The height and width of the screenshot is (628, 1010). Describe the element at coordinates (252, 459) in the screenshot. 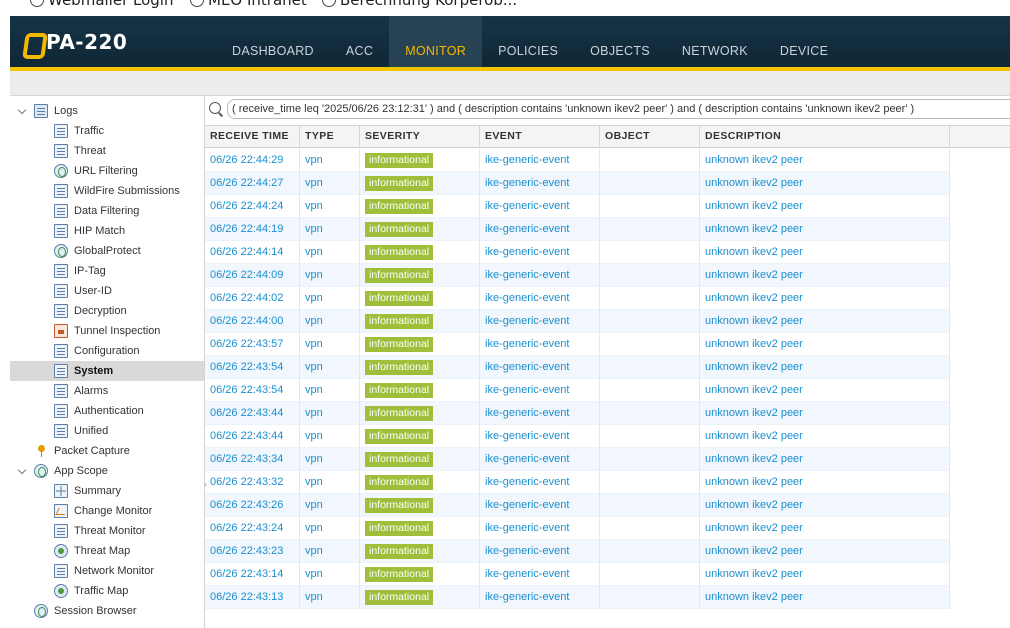

I see `cell-receive-time: 06/26 22:43:34` at that location.